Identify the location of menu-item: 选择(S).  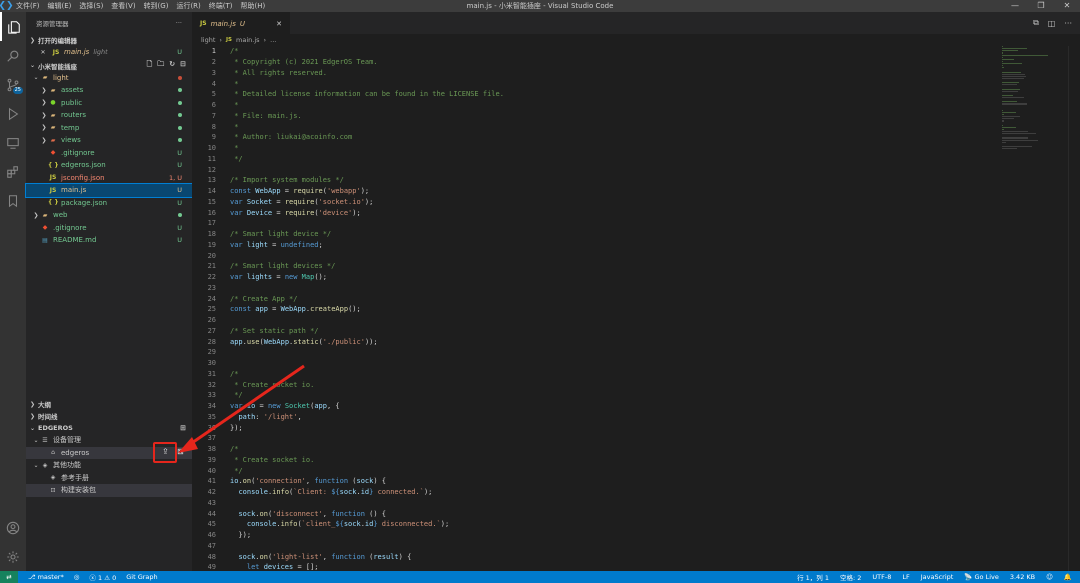
(91, 6).